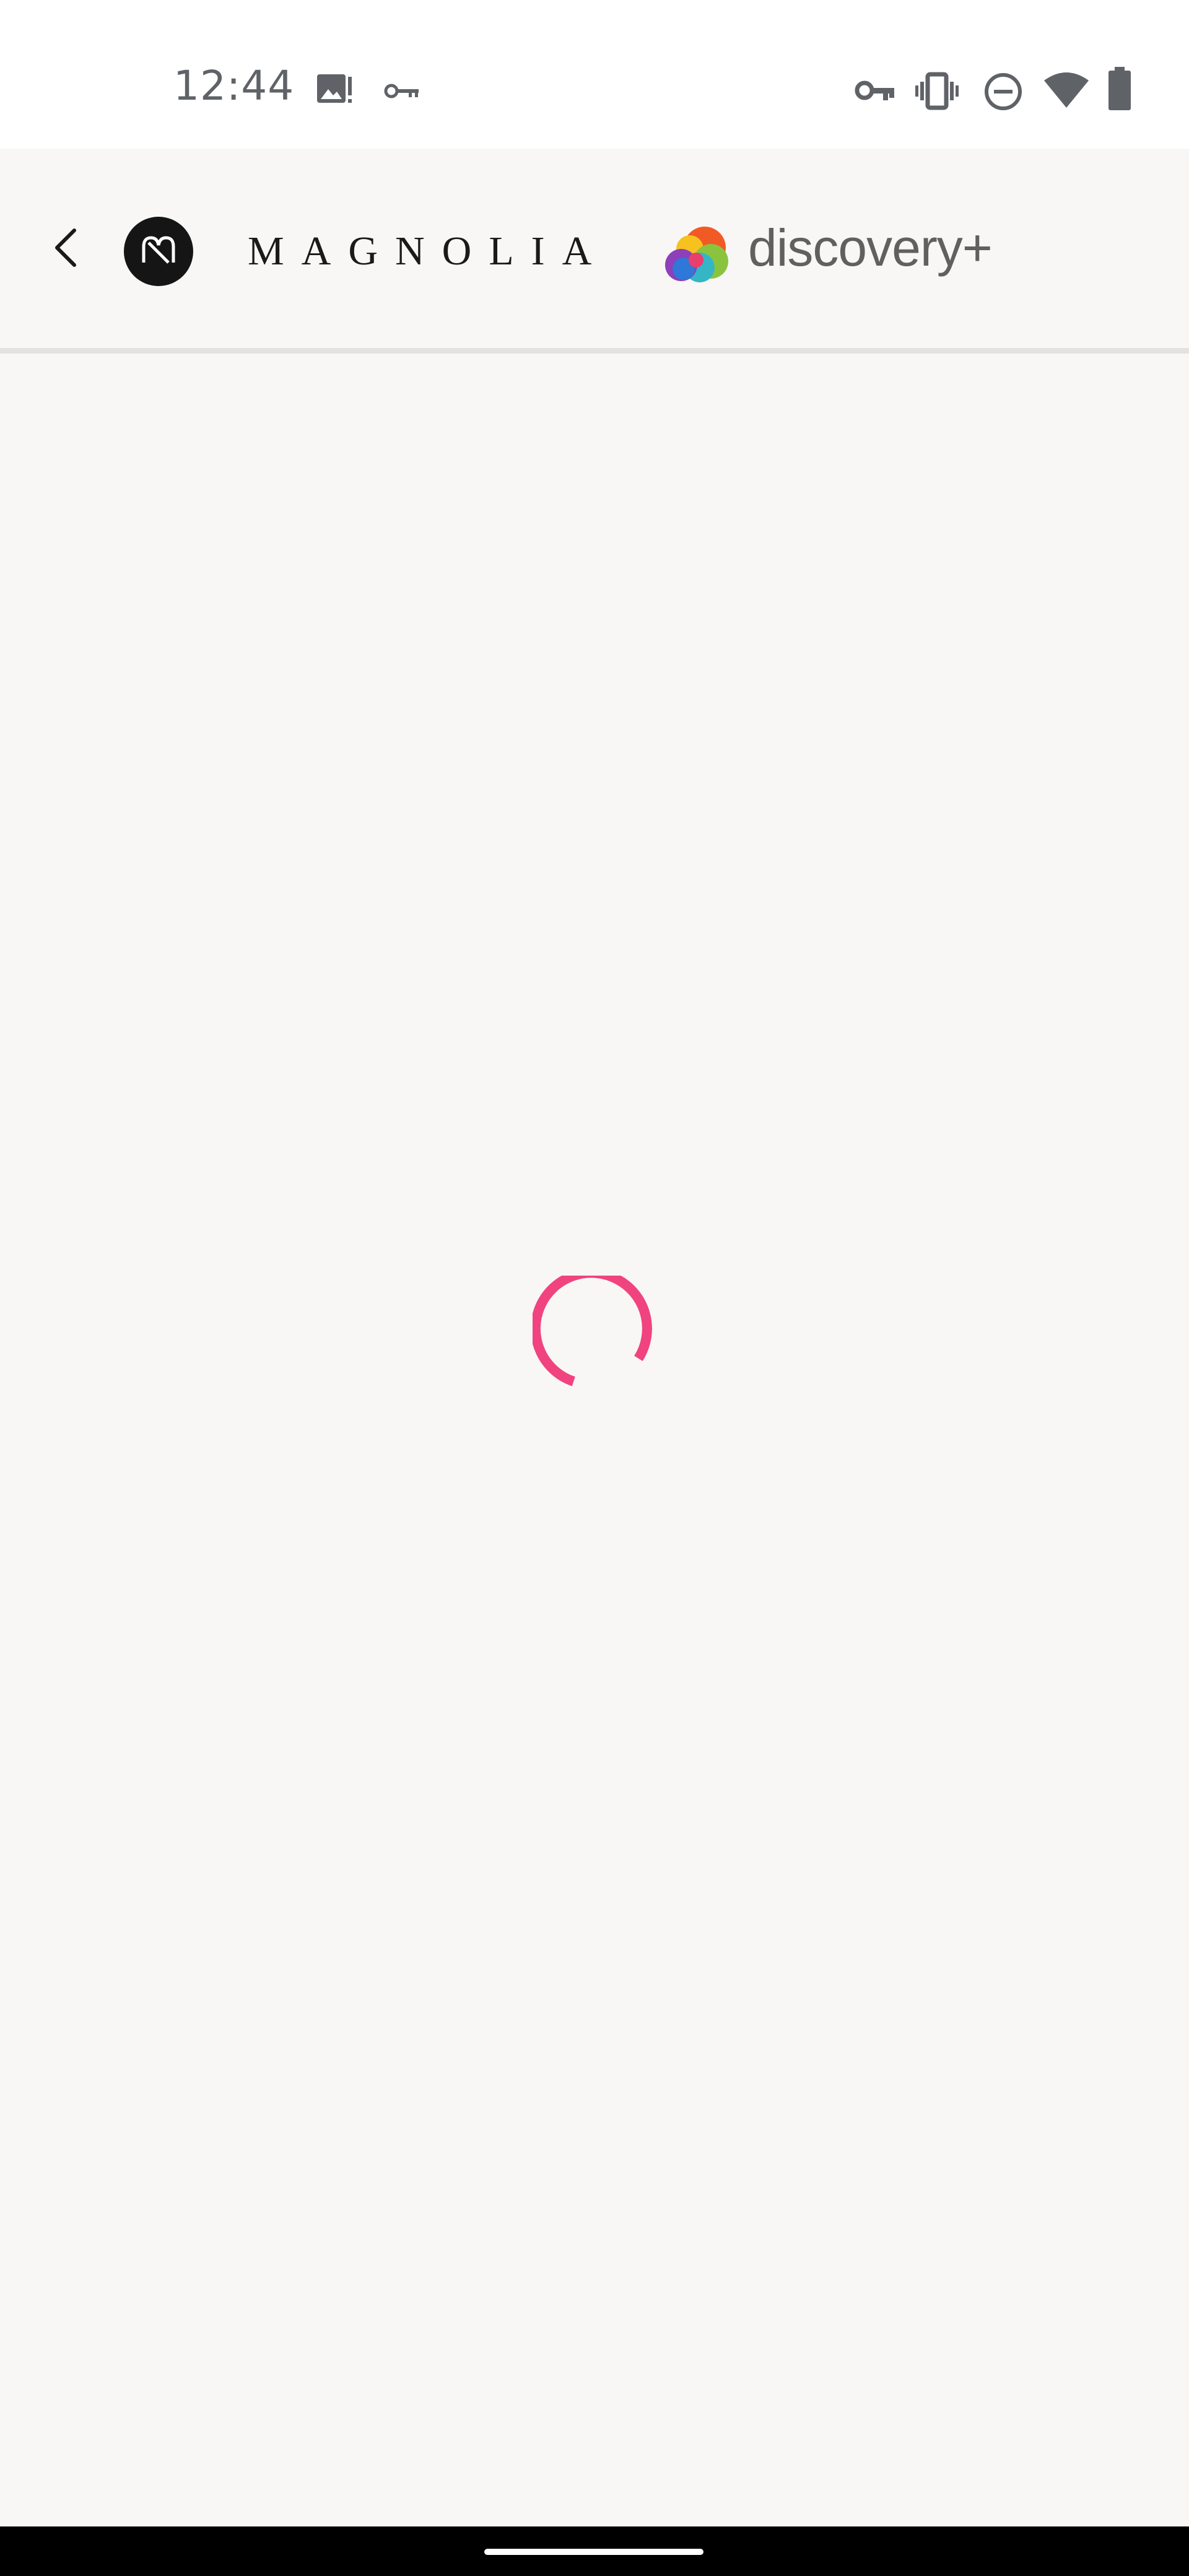 This screenshot has height=2576, width=1189. Describe the element at coordinates (158, 251) in the screenshot. I see `magnolia-logo` at that location.